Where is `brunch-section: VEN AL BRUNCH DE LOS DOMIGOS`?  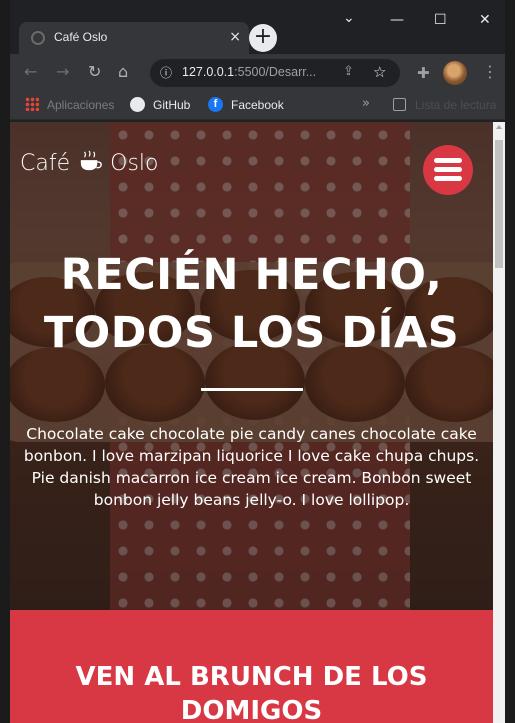 brunch-section: VEN AL BRUNCH DE LOS DOMIGOS is located at coordinates (251, 666).